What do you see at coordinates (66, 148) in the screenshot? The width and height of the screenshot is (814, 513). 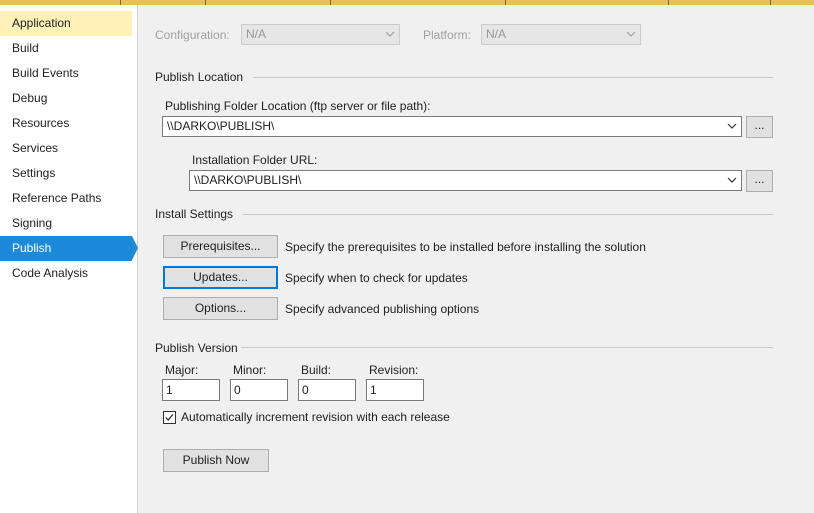 I see `sidebar-item-services: Services` at bounding box center [66, 148].